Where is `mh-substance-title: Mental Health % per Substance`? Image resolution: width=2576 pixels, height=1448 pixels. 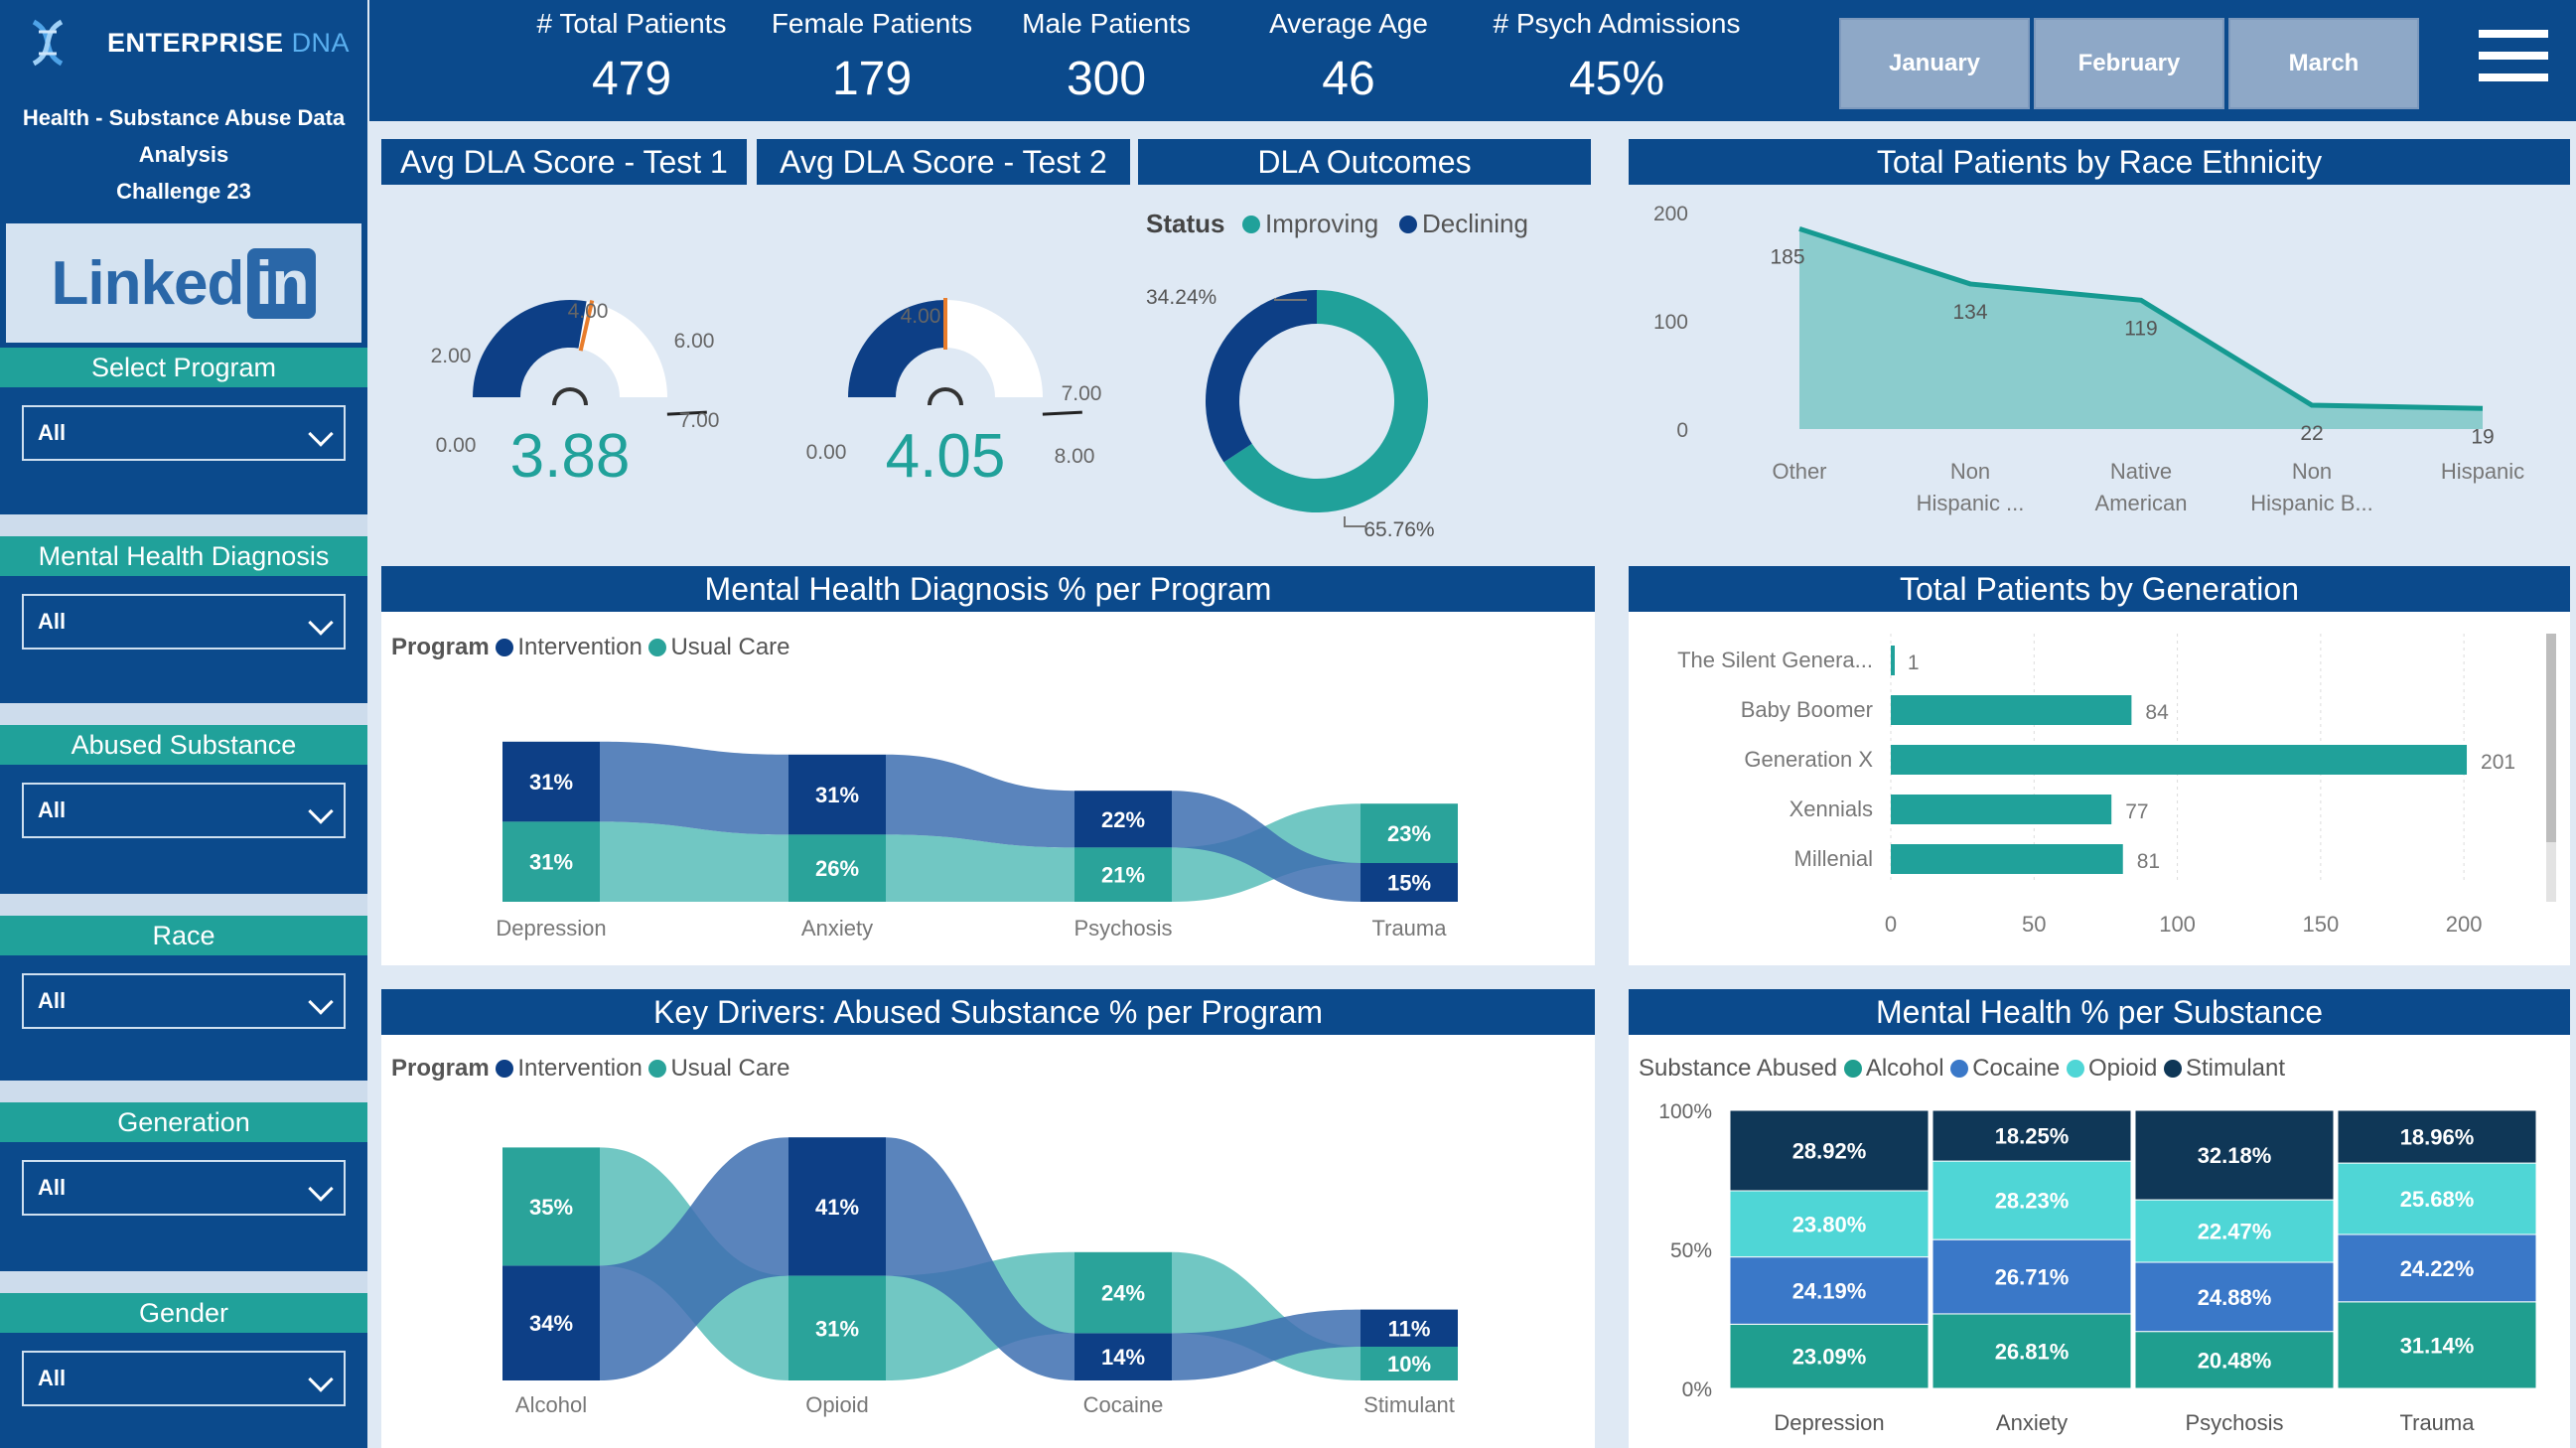 mh-substance-title: Mental Health % per Substance is located at coordinates (2099, 1012).